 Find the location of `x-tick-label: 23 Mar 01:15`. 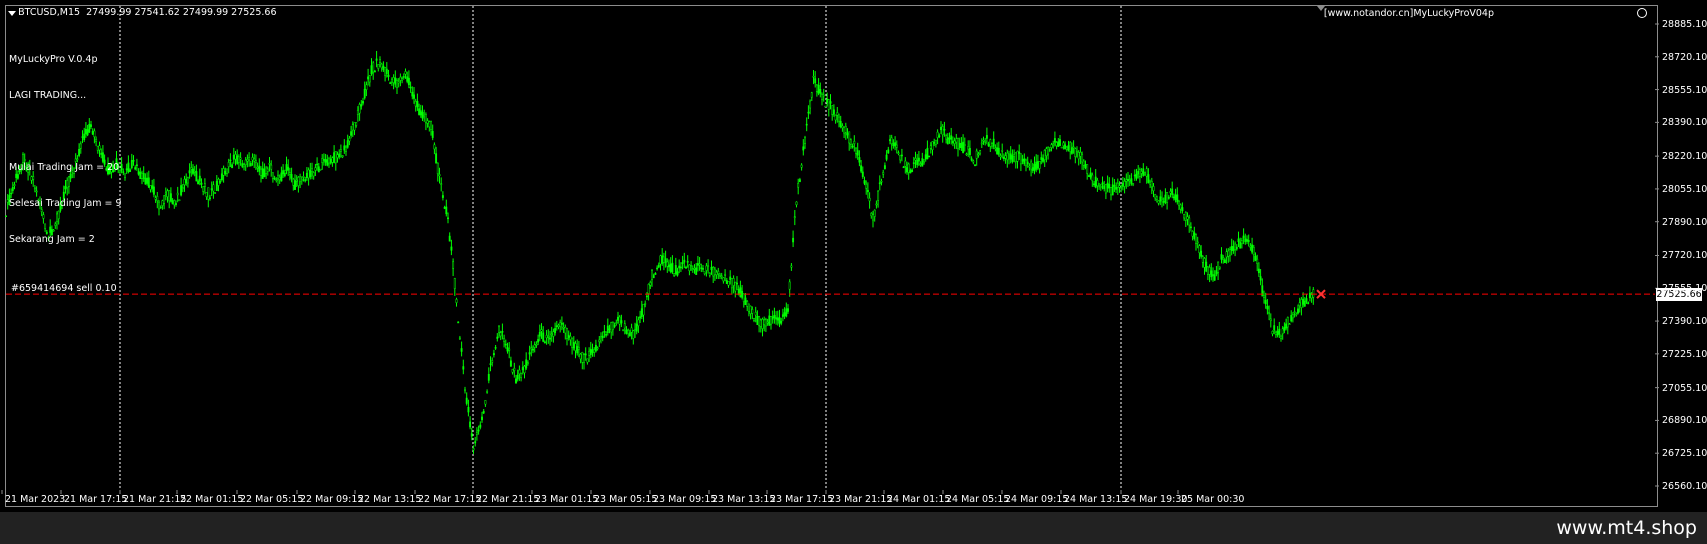

x-tick-label: 23 Mar 01:15 is located at coordinates (567, 499).